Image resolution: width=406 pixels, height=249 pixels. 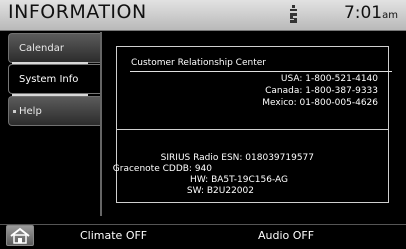 I want to click on signal-indicator-icon, so click(x=293, y=14).